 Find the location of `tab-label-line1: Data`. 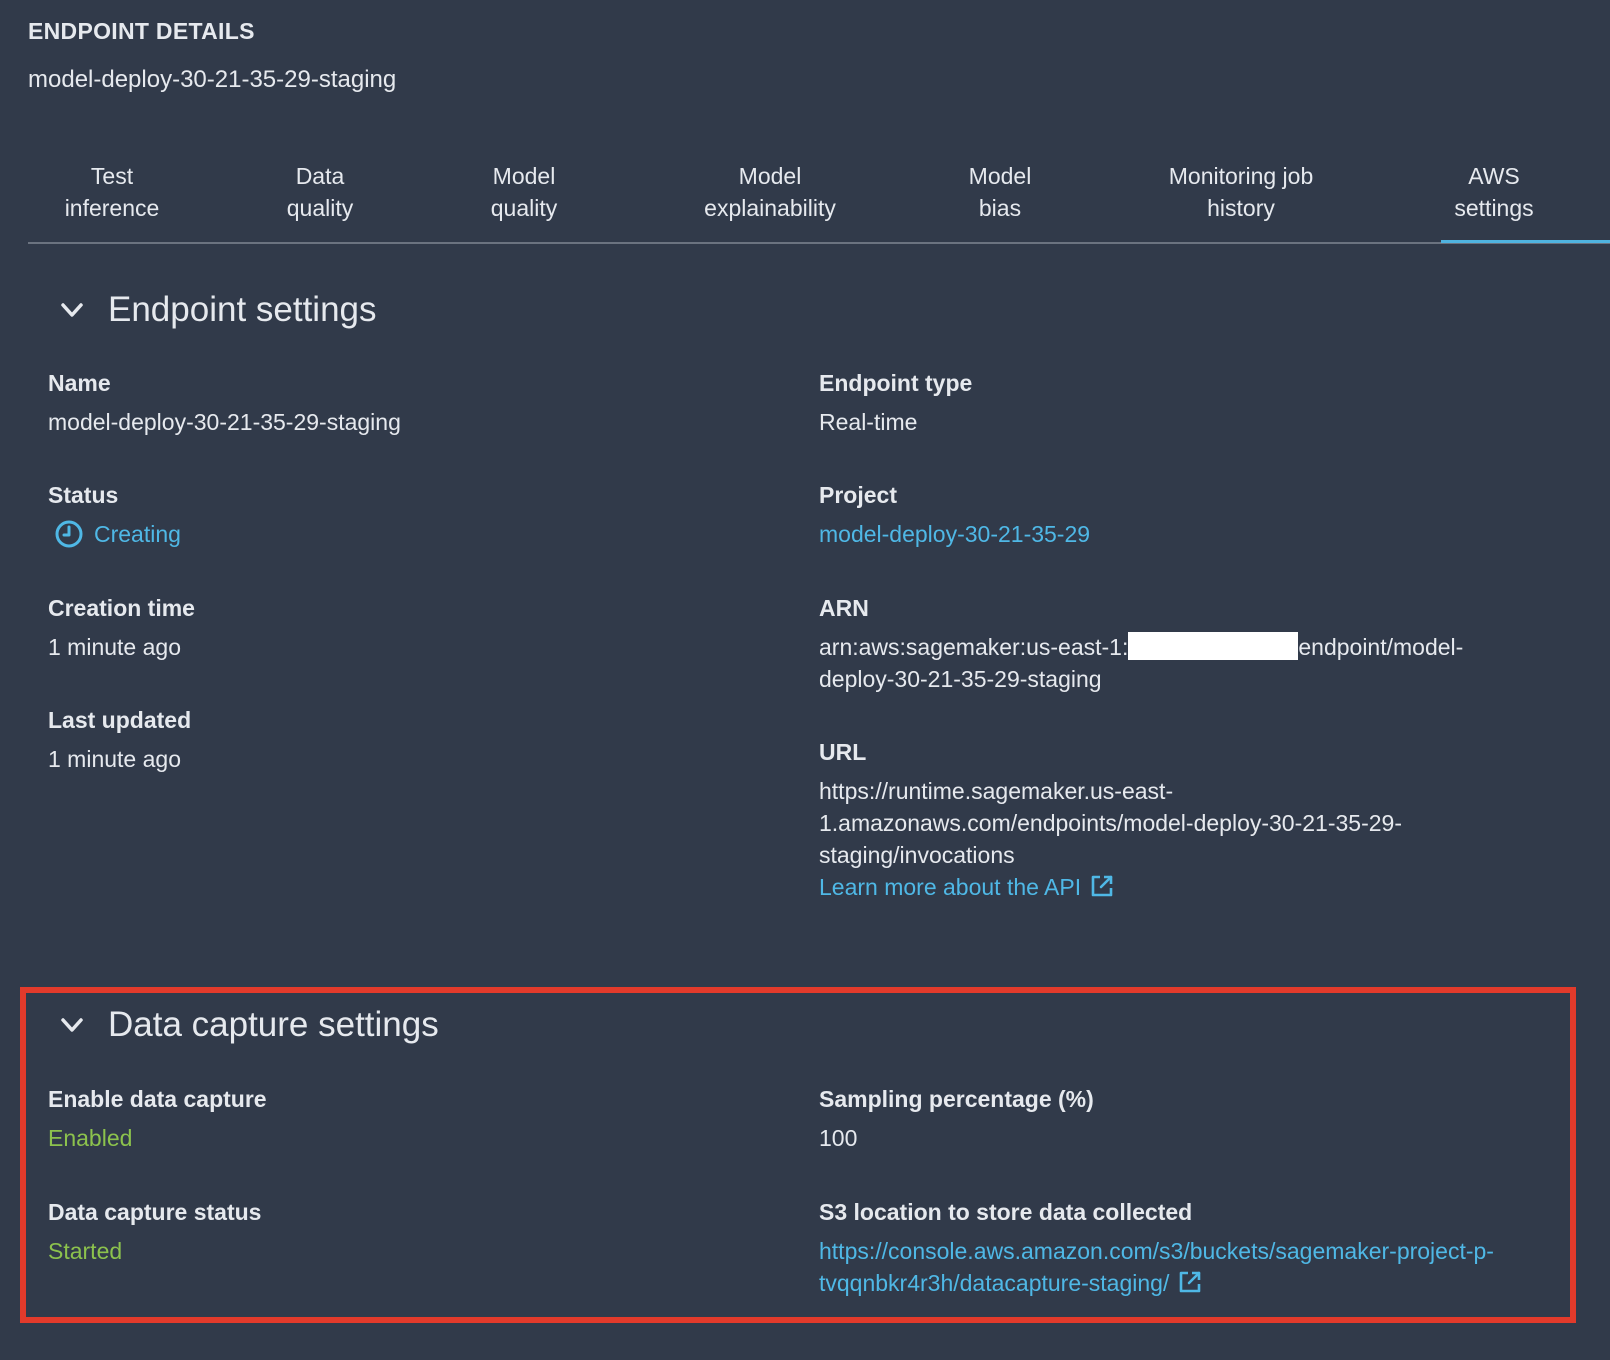

tab-label-line1: Data is located at coordinates (320, 176).